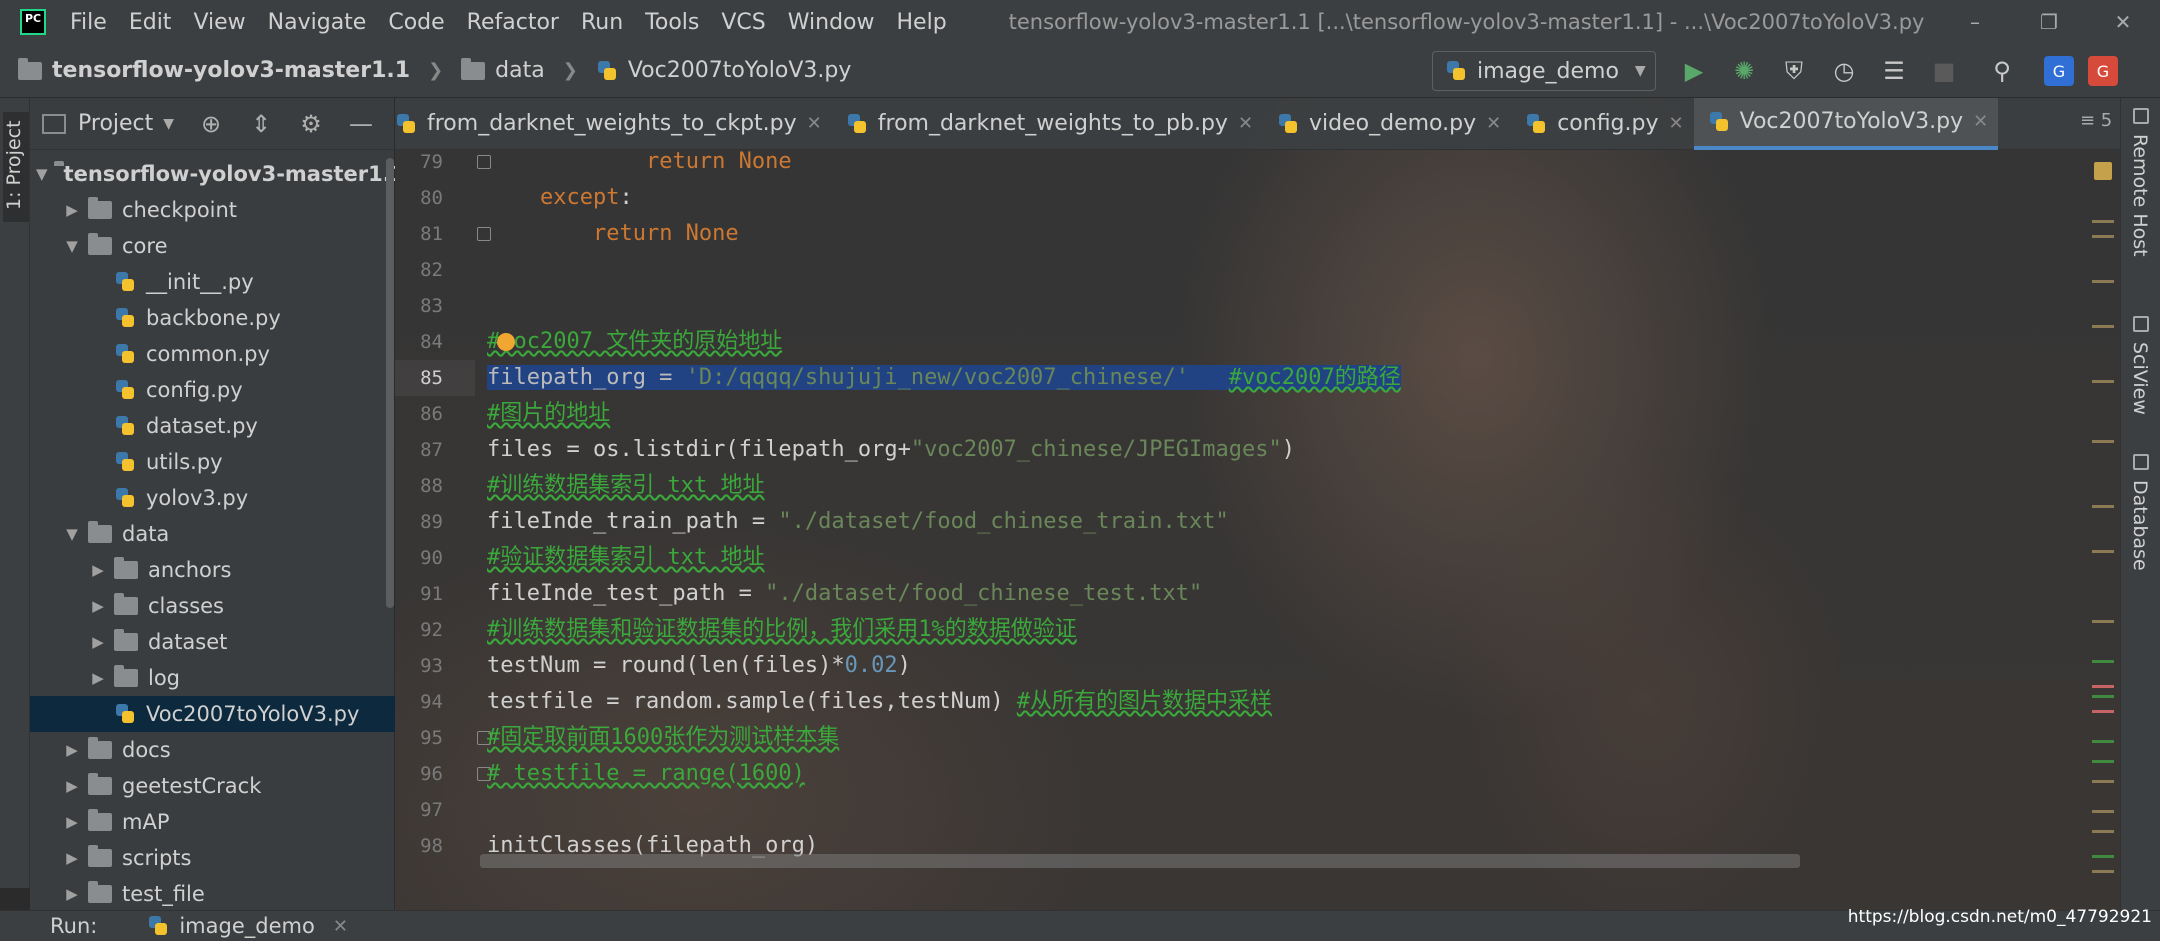 The width and height of the screenshot is (2160, 941). What do you see at coordinates (274, 174) in the screenshot?
I see `tree-folder-row: ▼tensorflow-yolov3-master1.1D:\王磊个人` at bounding box center [274, 174].